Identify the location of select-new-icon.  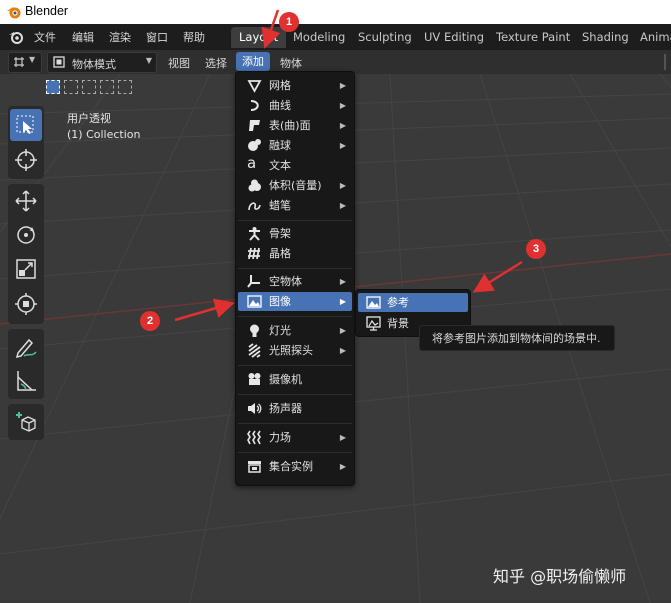
(53, 87).